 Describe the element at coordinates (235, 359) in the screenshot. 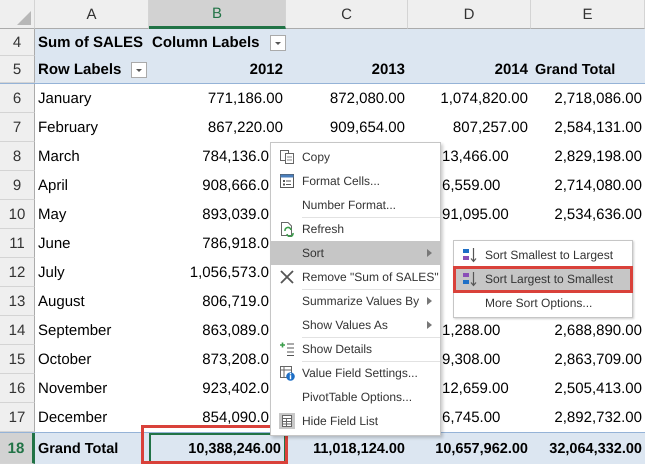

I see `sales-value: 873,208.0` at that location.